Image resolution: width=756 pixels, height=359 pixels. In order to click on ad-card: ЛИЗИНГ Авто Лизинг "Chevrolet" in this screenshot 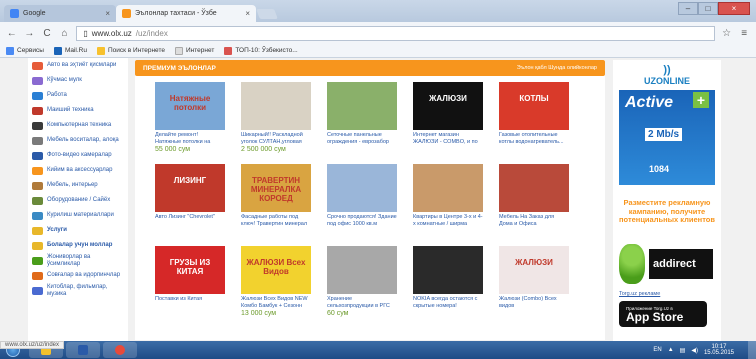, I will do `click(190, 195)`.